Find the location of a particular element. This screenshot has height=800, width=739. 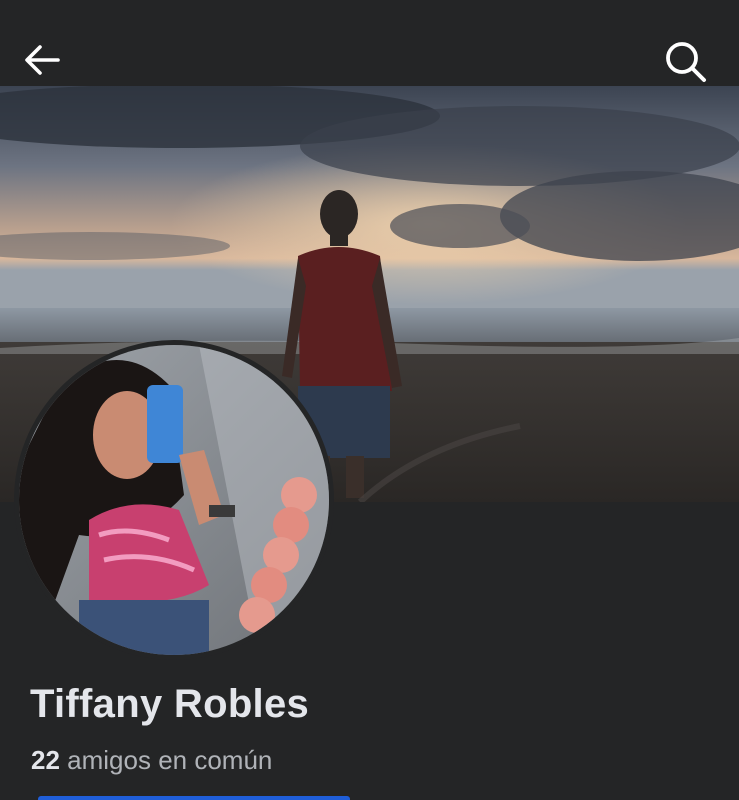

mutual-friends-link: 22 amigos en común is located at coordinates (151, 760).